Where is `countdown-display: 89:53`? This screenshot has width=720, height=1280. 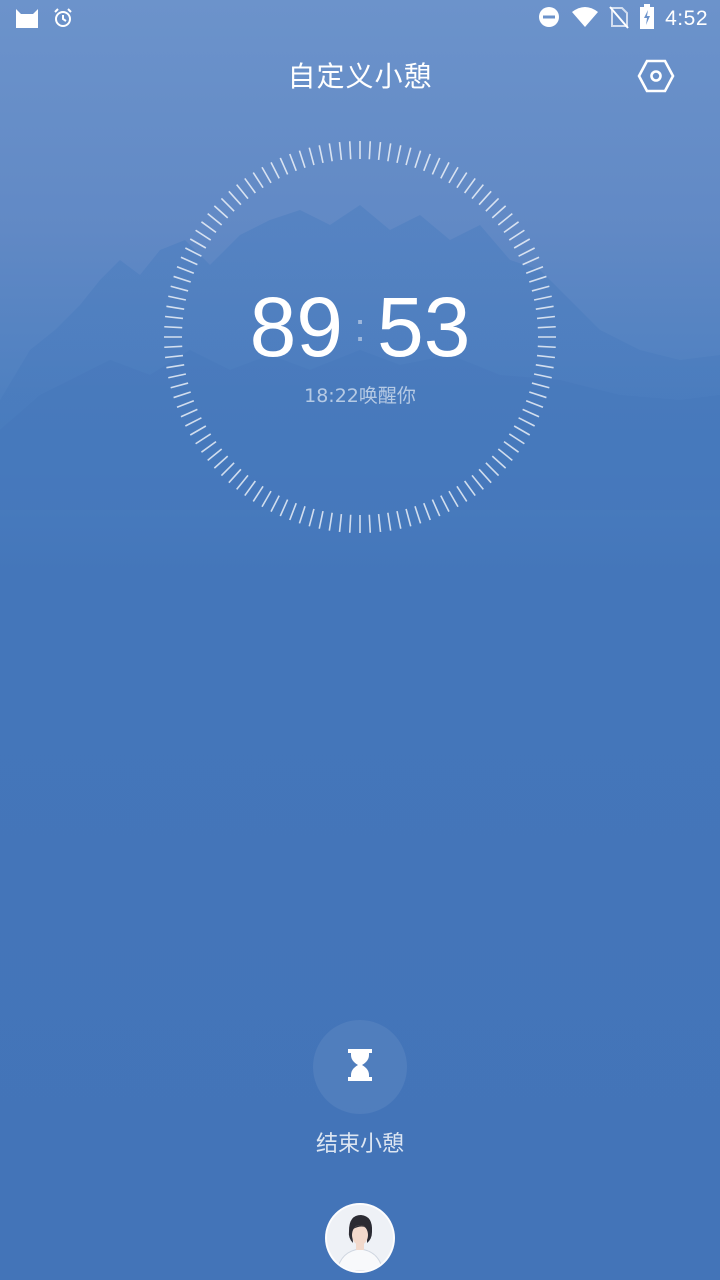 countdown-display: 89:53 is located at coordinates (360, 327).